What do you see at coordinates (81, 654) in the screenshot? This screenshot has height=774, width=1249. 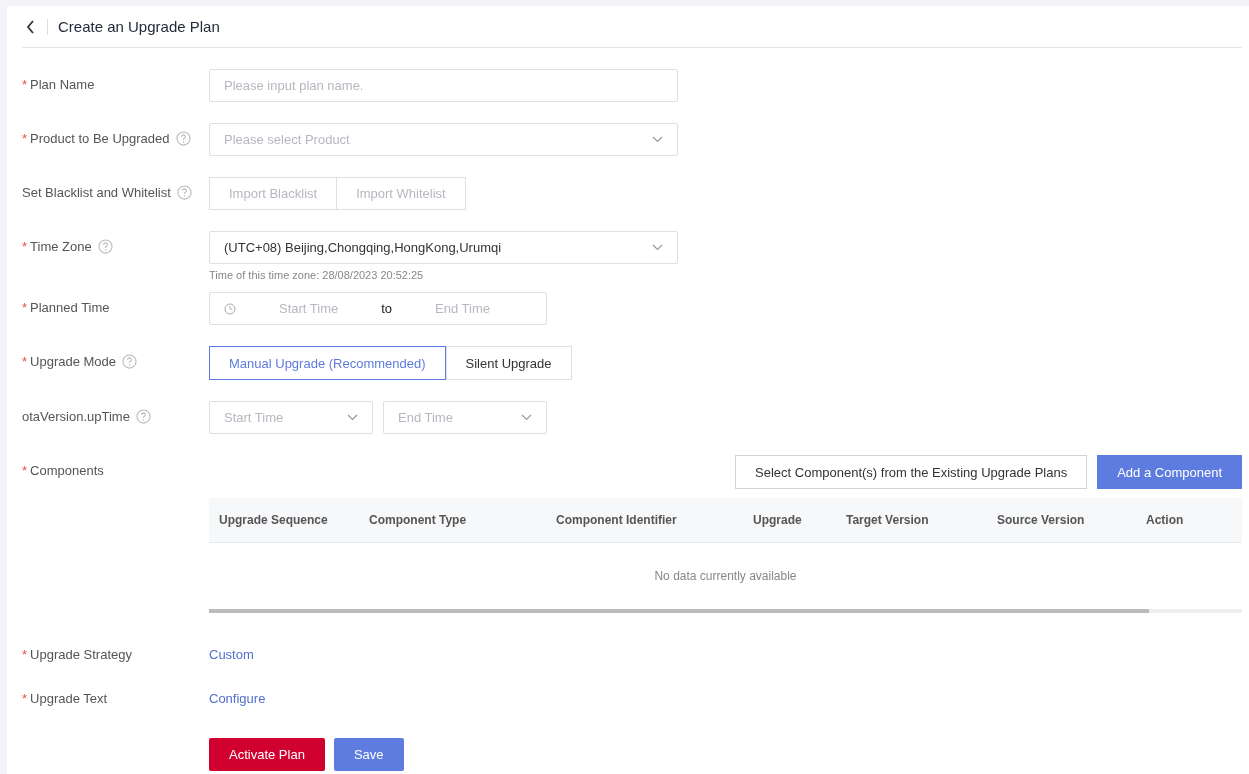 I see `field-label: Upgrade Strategy` at bounding box center [81, 654].